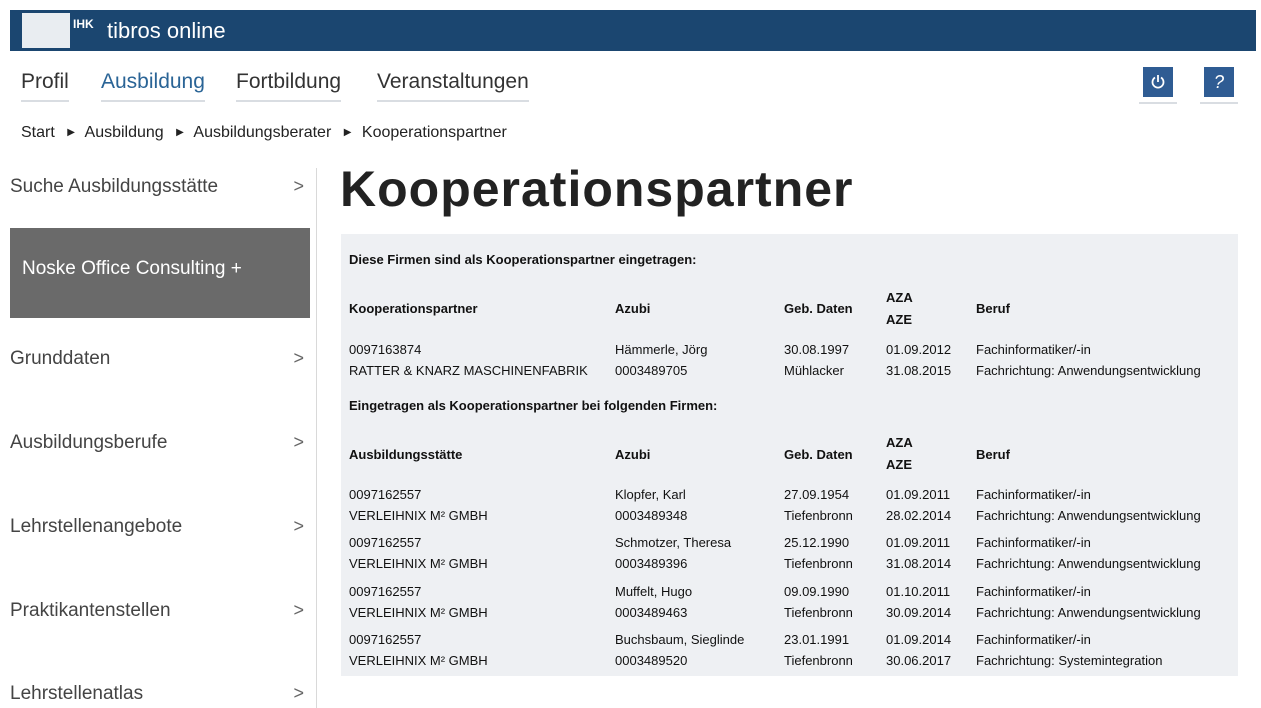 The width and height of the screenshot is (1261, 708). I want to click on breadcrumb-current: Kooperationspartner, so click(434, 132).